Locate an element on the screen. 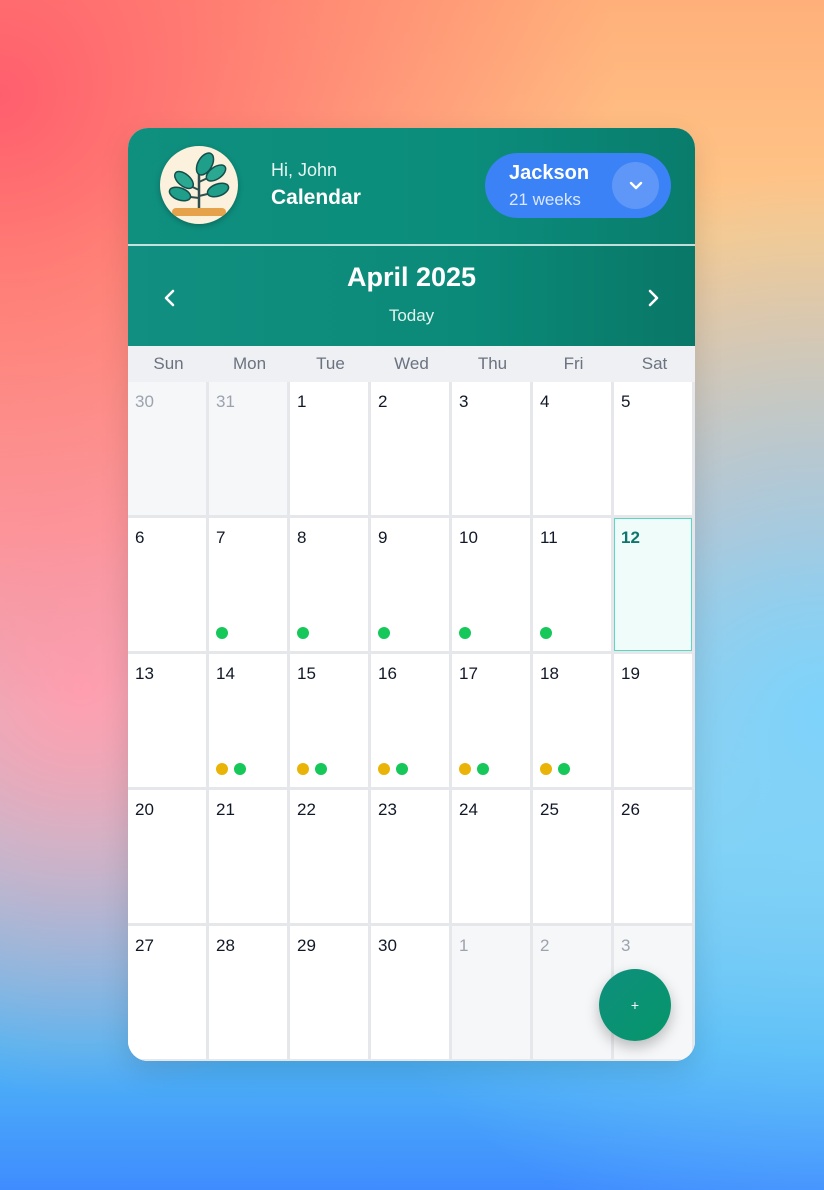 This screenshot has width=824, height=1190. day-cell: 25 is located at coordinates (573, 858).